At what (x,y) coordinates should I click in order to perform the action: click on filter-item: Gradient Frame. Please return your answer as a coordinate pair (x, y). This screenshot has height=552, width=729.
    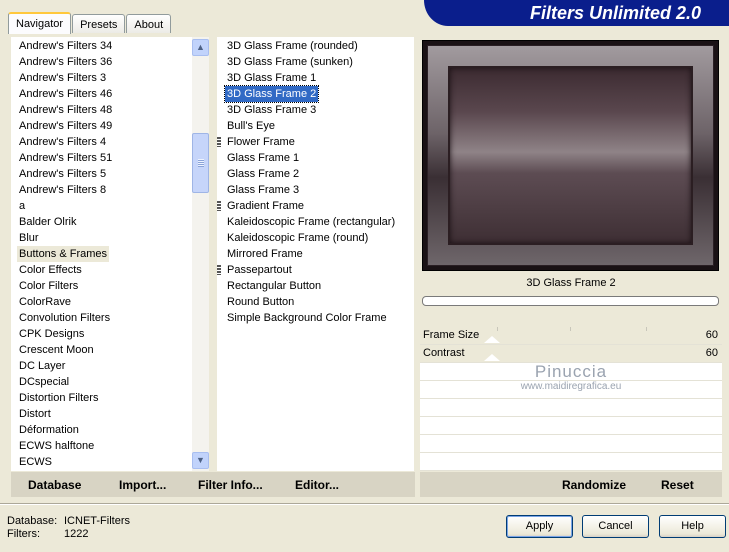
    Looking at the image, I should click on (307, 206).